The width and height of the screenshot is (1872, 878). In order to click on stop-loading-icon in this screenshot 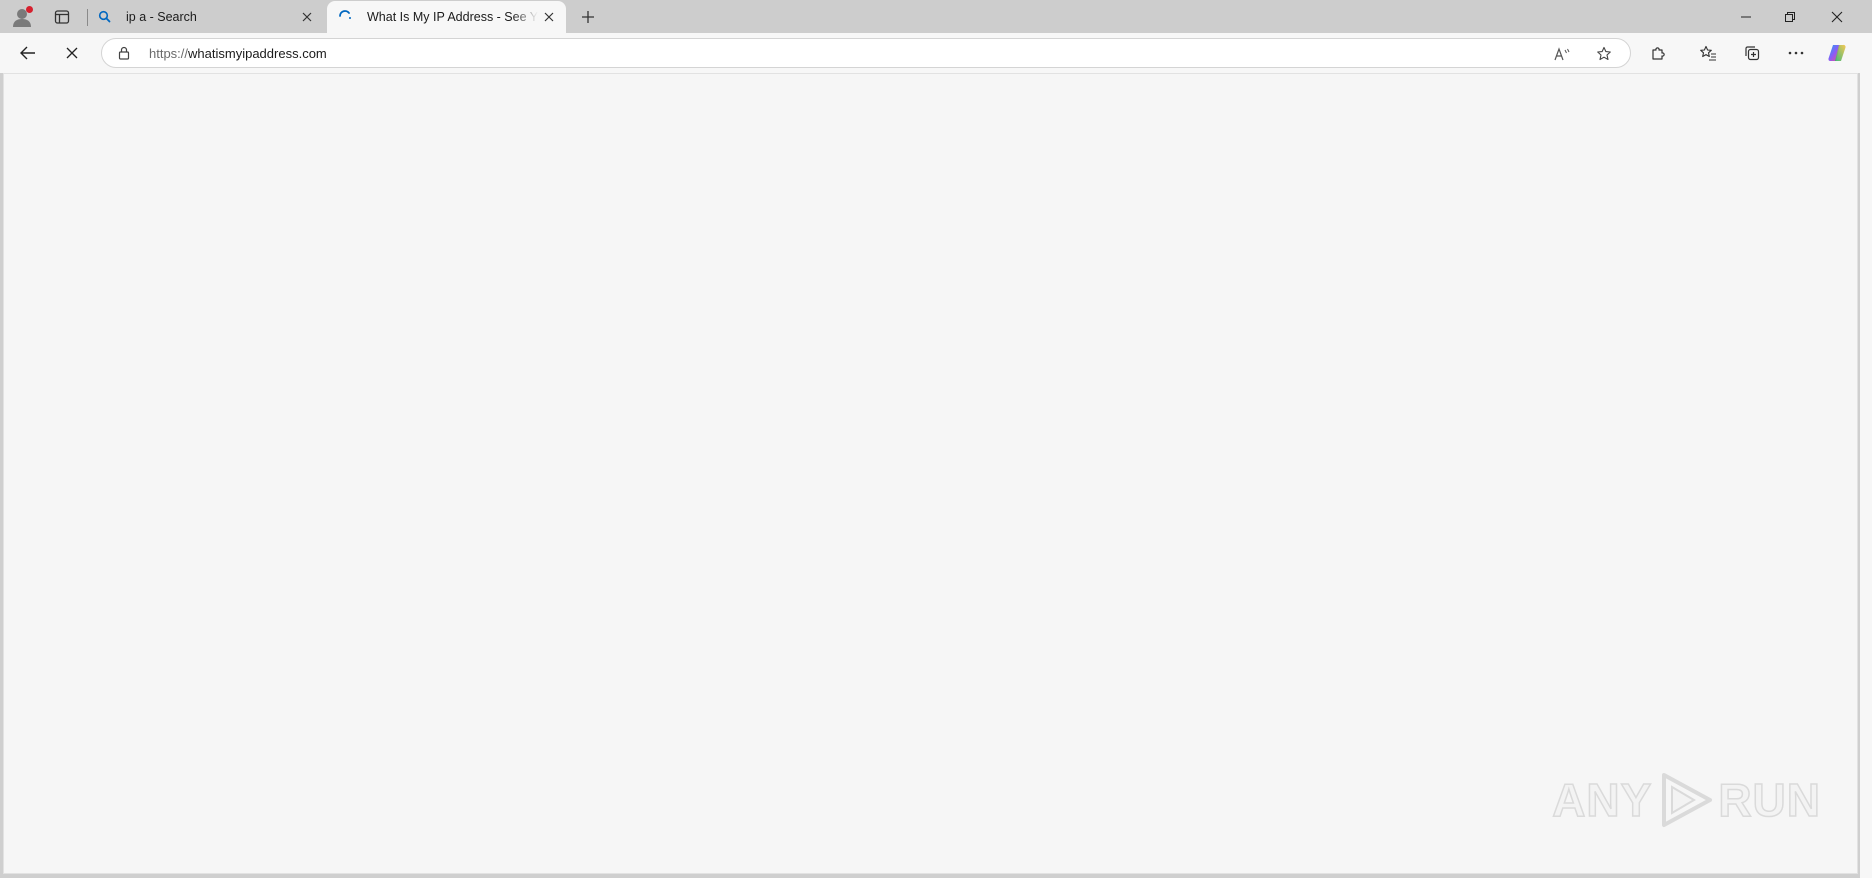, I will do `click(72, 53)`.